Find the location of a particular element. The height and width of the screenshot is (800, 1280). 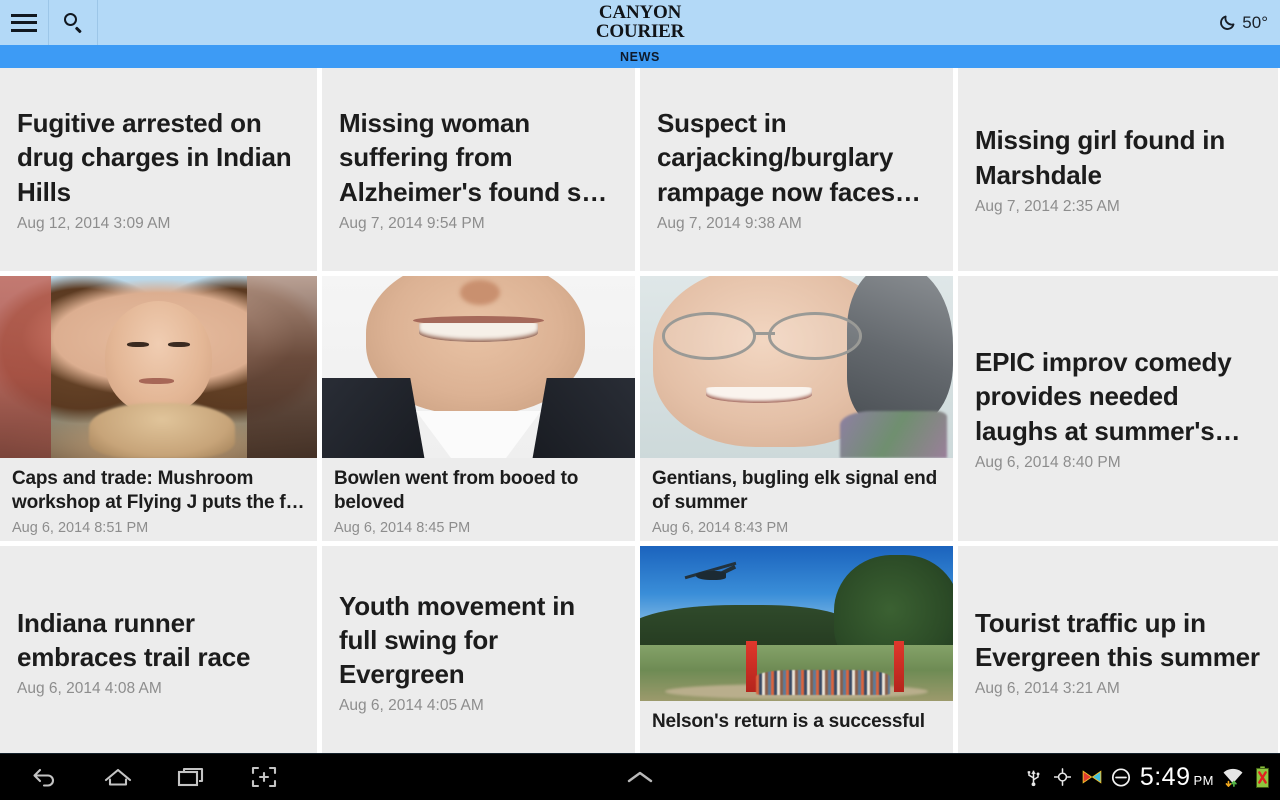

article-timestamp: Aug 6, 2014 8:40 PM is located at coordinates (1048, 462).